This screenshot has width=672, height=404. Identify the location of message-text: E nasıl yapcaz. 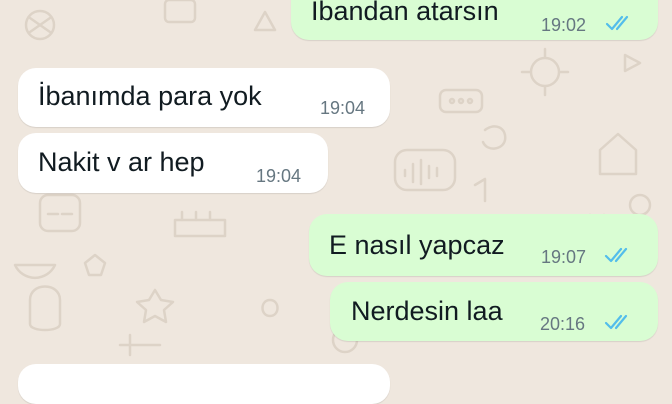
(417, 245).